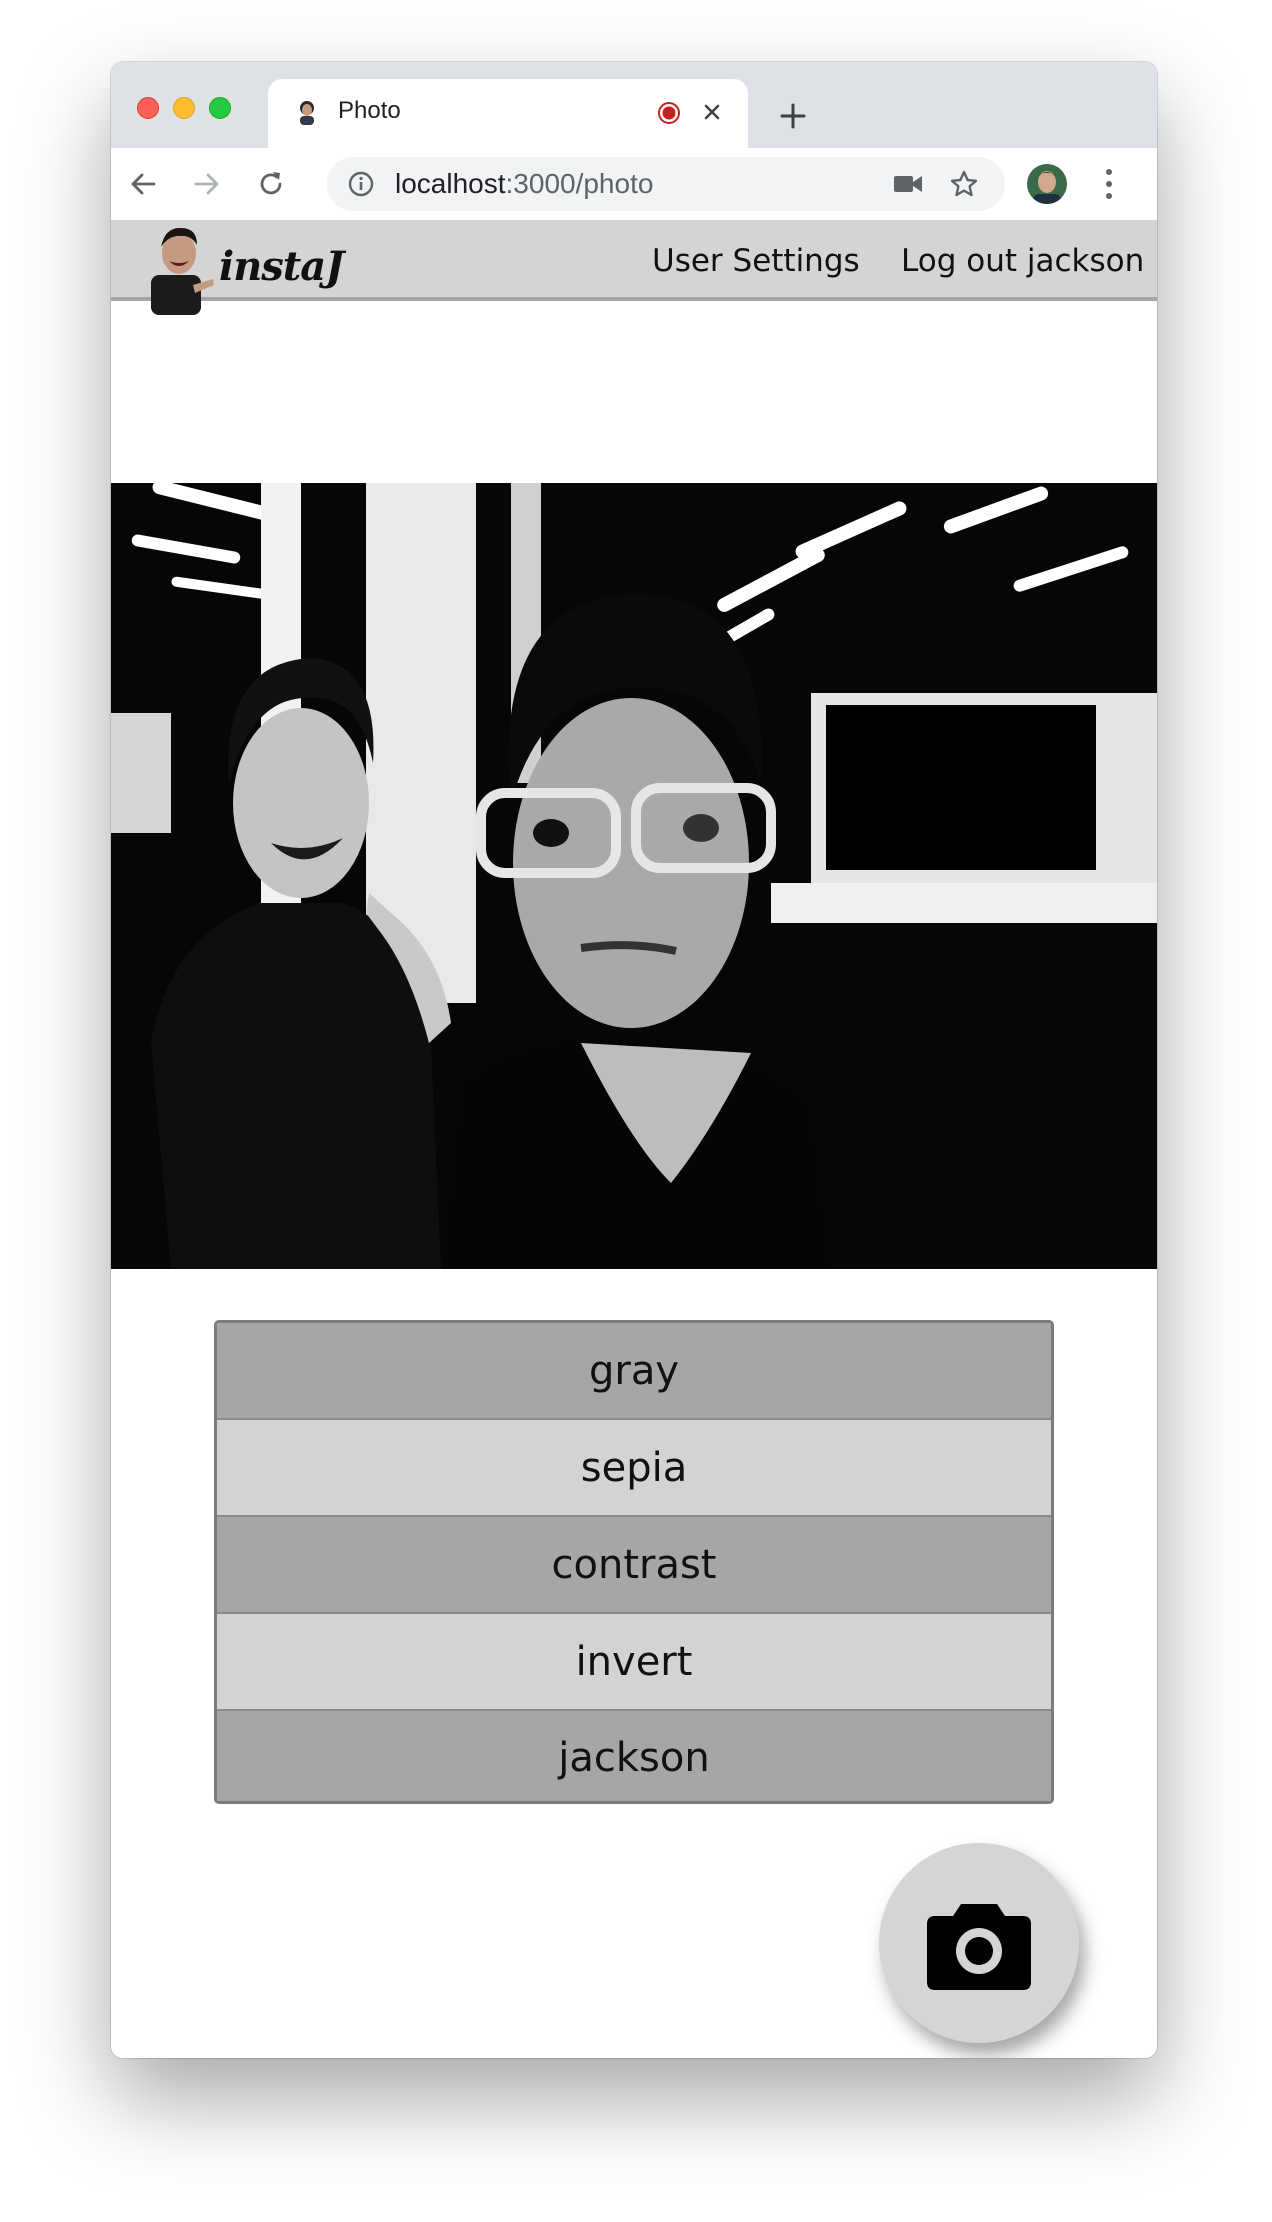 This screenshot has width=1272, height=2222. What do you see at coordinates (669, 113) in the screenshot?
I see `recording-dot-icon` at bounding box center [669, 113].